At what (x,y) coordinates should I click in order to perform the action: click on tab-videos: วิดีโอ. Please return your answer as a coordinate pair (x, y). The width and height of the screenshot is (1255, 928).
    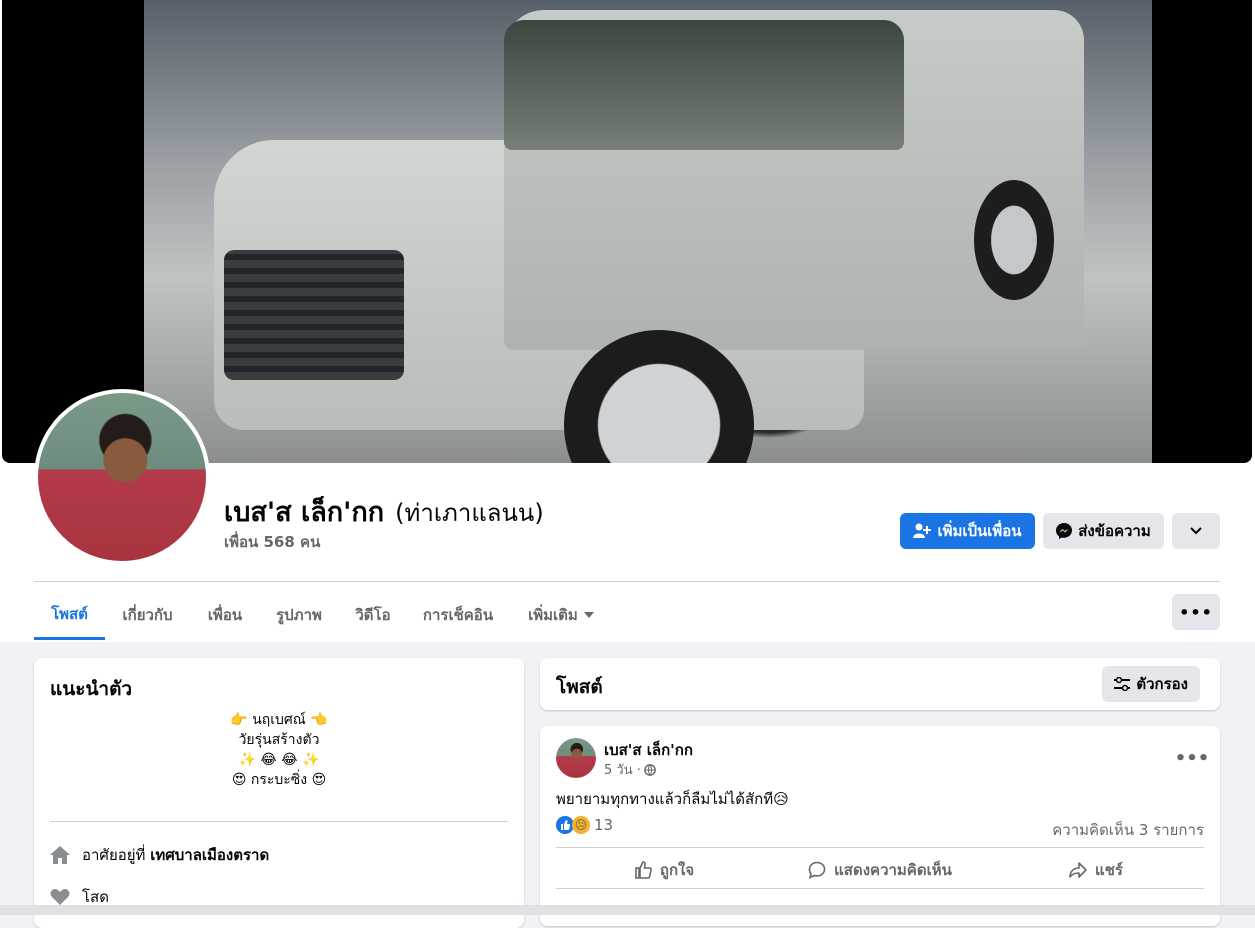
    Looking at the image, I should click on (373, 615).